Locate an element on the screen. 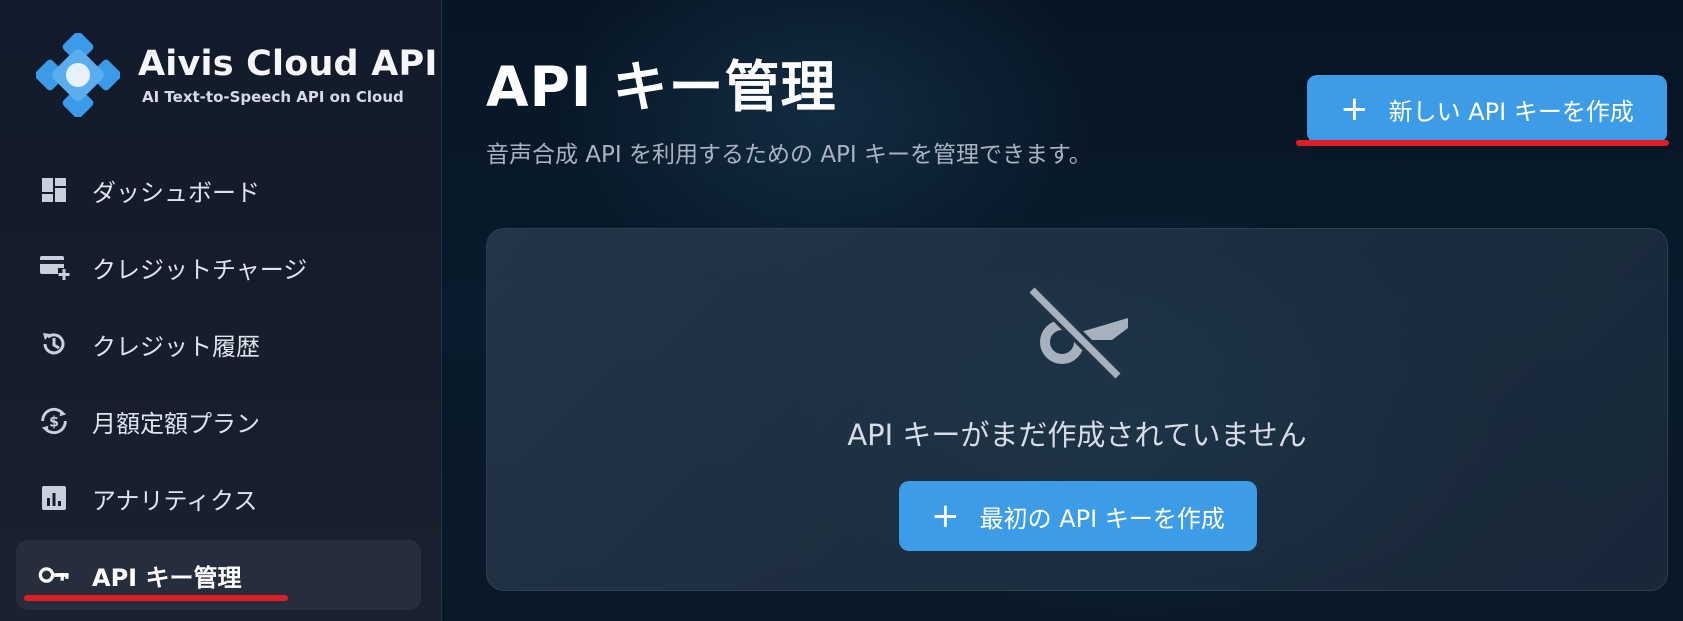 Image resolution: width=1683 pixels, height=621 pixels. create-first-api-key-button-label: 最初の API キーを作成 is located at coordinates (1102, 518).